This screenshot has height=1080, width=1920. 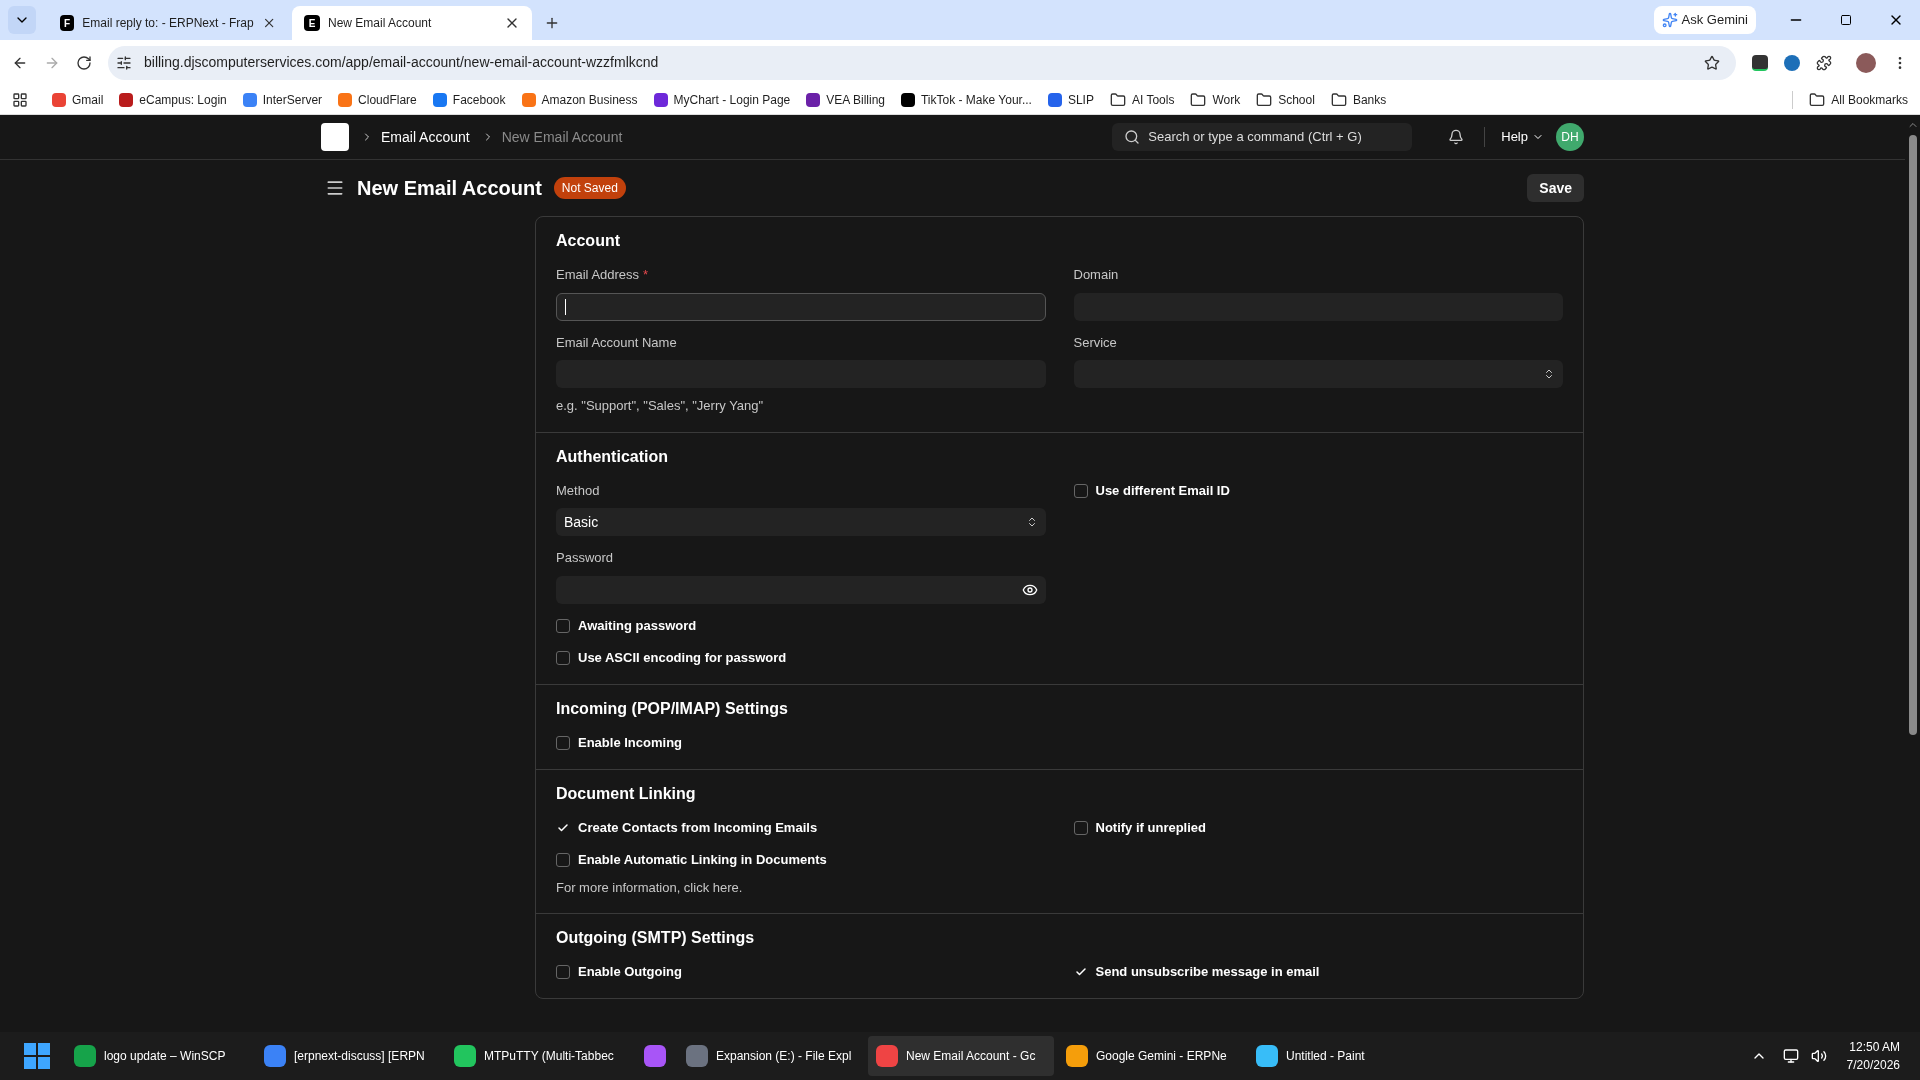 What do you see at coordinates (84, 62) in the screenshot?
I see `reload-icon` at bounding box center [84, 62].